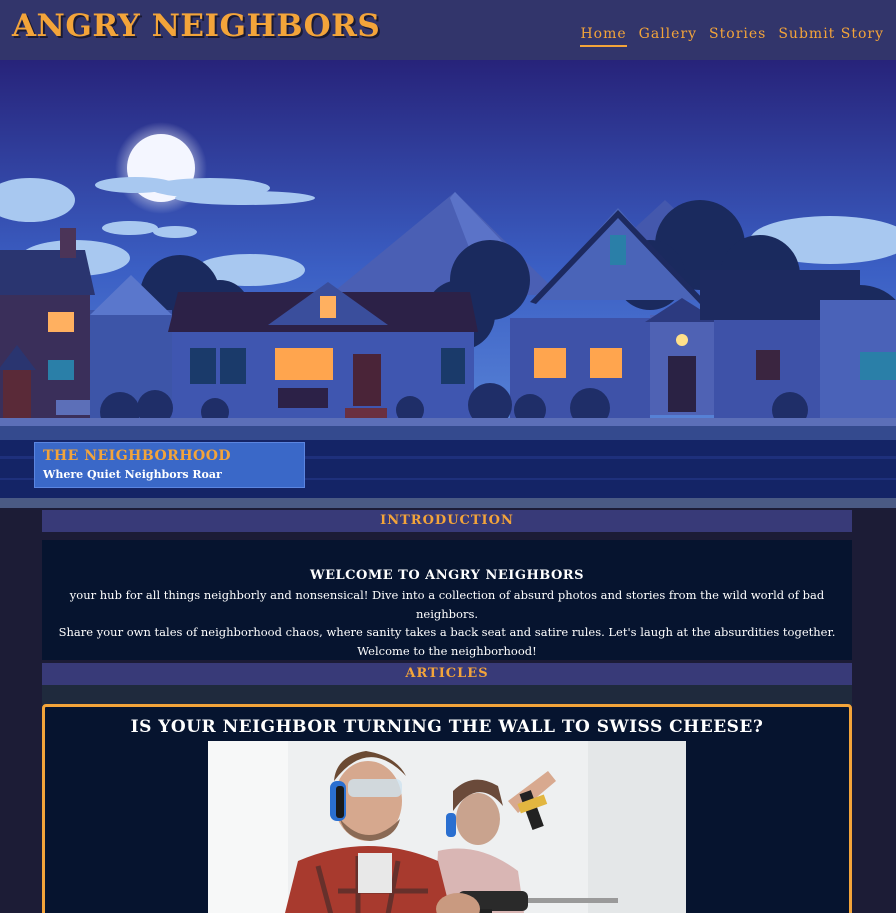  What do you see at coordinates (737, 36) in the screenshot?
I see `nav-stories-link: Stories` at bounding box center [737, 36].